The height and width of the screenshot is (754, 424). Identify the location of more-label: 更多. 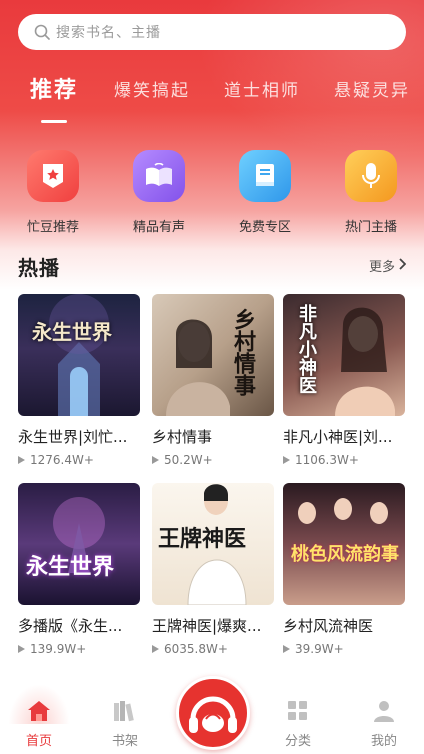
(381, 267).